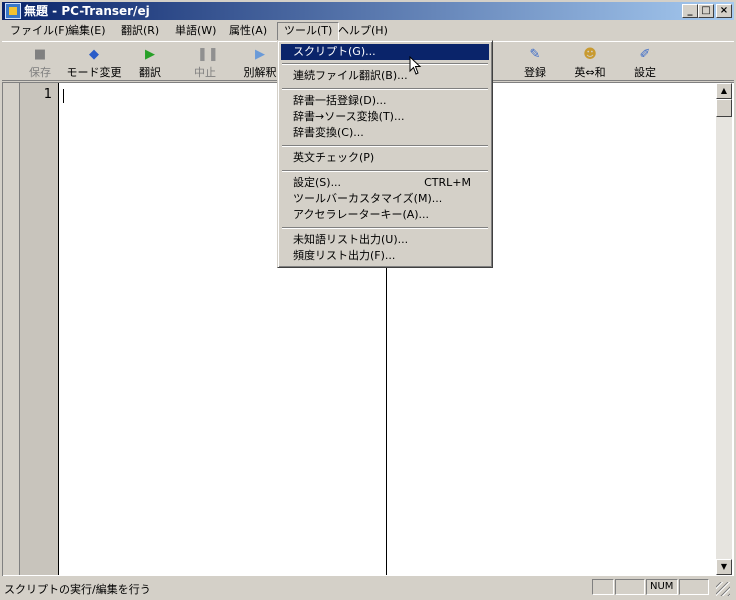 The image size is (736, 600). Describe the element at coordinates (63, 96) in the screenshot. I see `text-caret` at that location.